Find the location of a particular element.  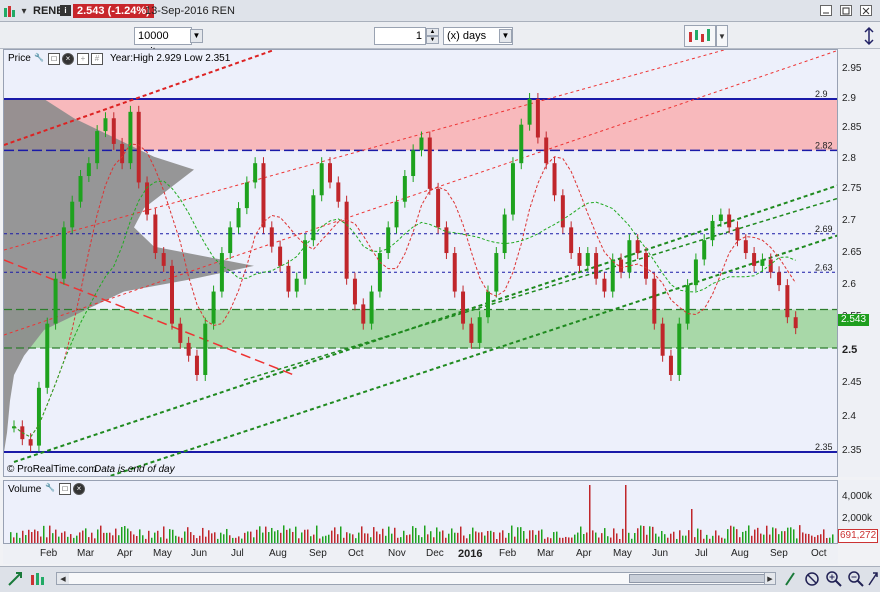

price-change-badge: 2.543 (-1.24%) is located at coordinates (113, 11).